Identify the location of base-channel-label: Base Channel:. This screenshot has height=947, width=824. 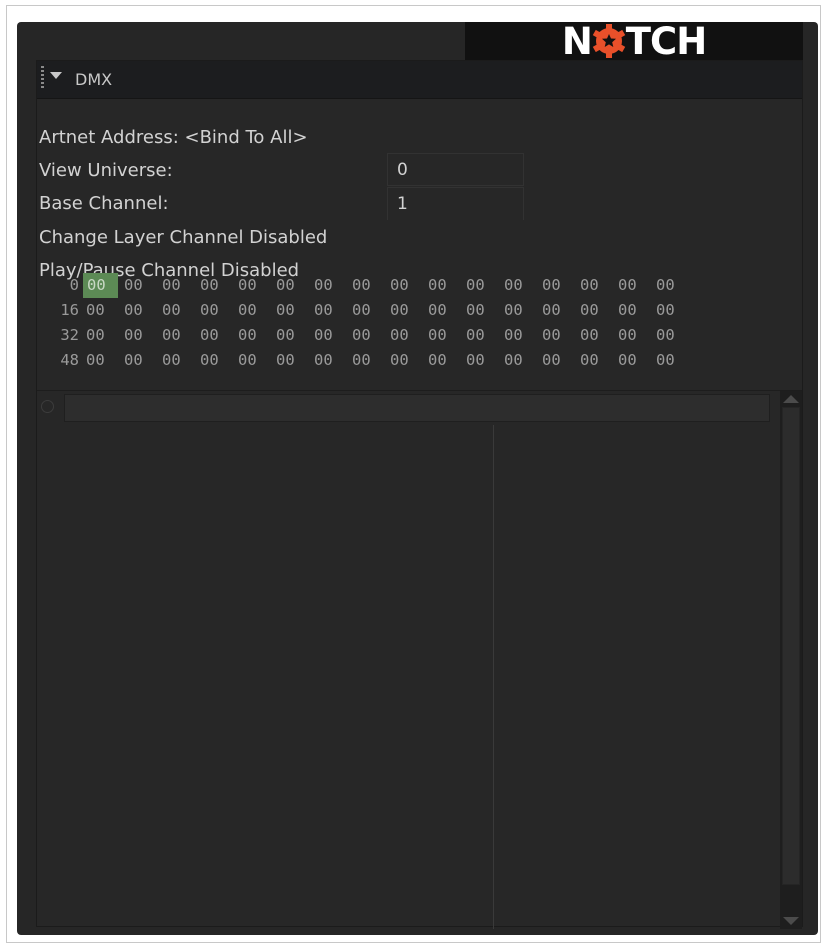
(104, 203).